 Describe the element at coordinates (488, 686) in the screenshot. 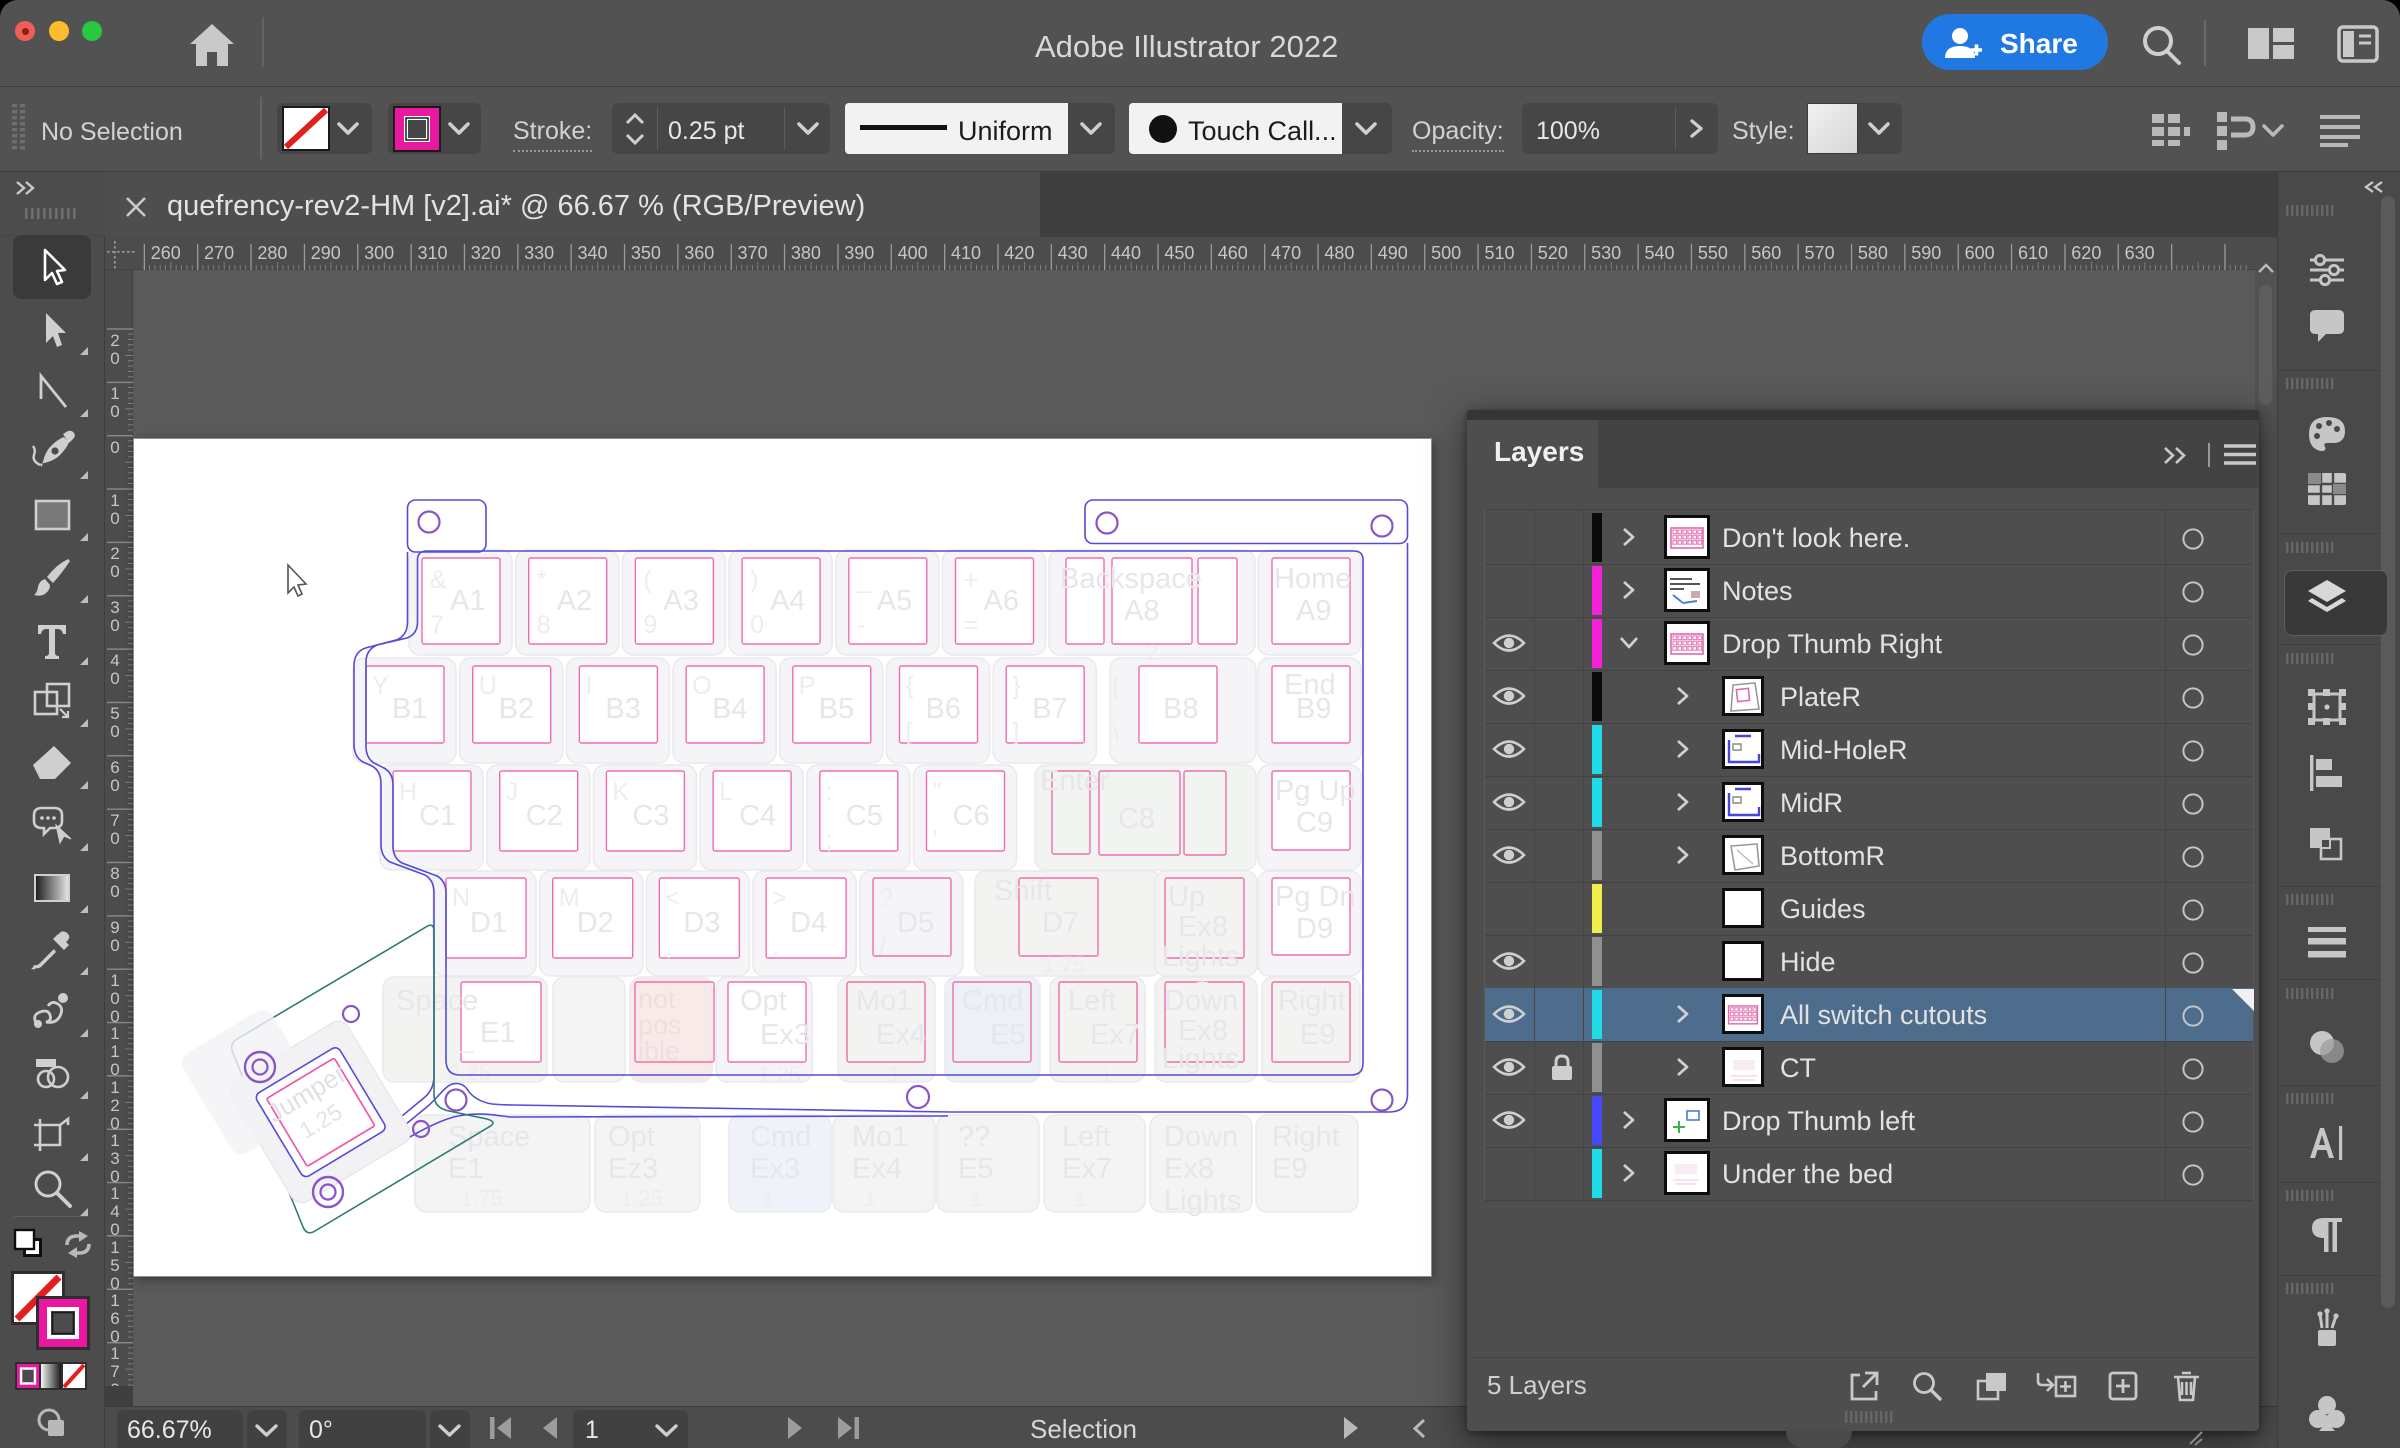

I see `svg-text: U` at that location.